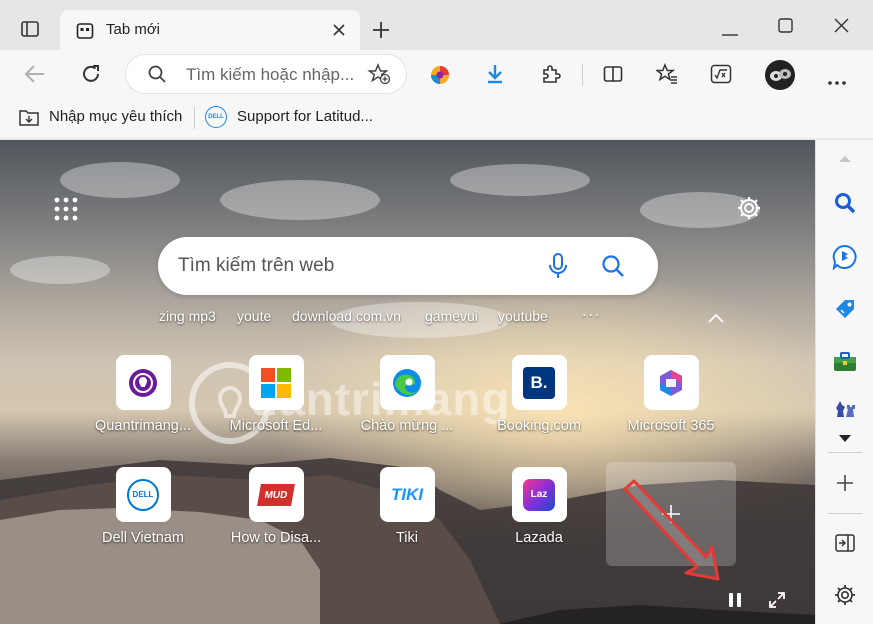  What do you see at coordinates (66, 211) in the screenshot?
I see `apps-grid-icon` at bounding box center [66, 211].